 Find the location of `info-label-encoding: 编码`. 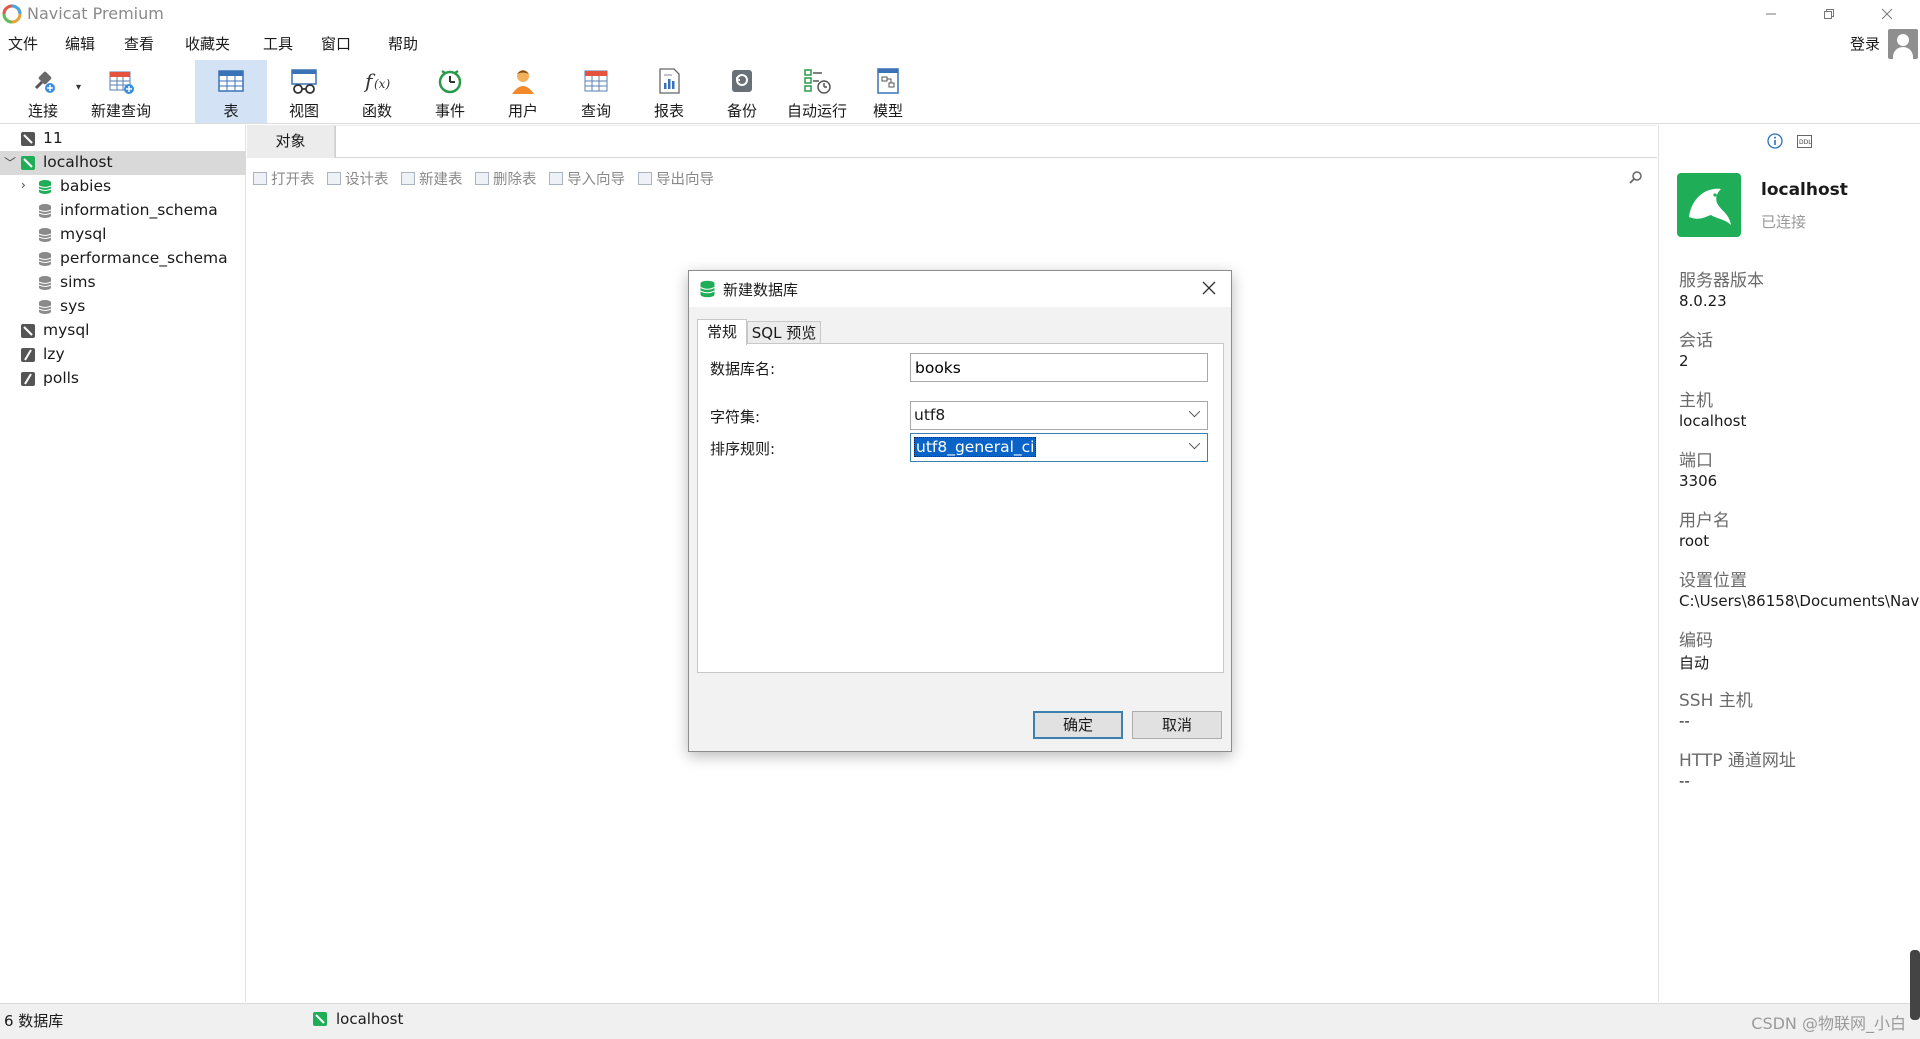

info-label-encoding: 编码 is located at coordinates (1696, 641).